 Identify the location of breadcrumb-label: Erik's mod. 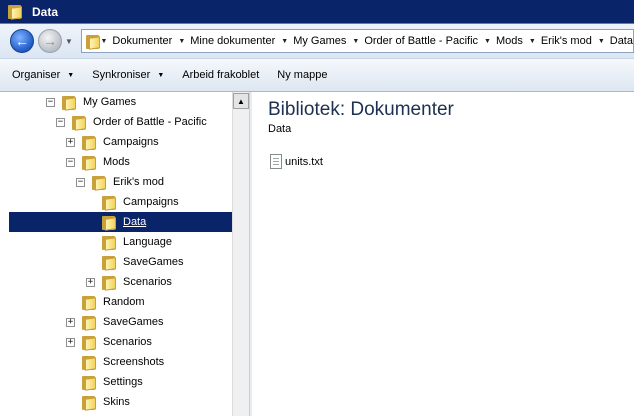
(566, 41).